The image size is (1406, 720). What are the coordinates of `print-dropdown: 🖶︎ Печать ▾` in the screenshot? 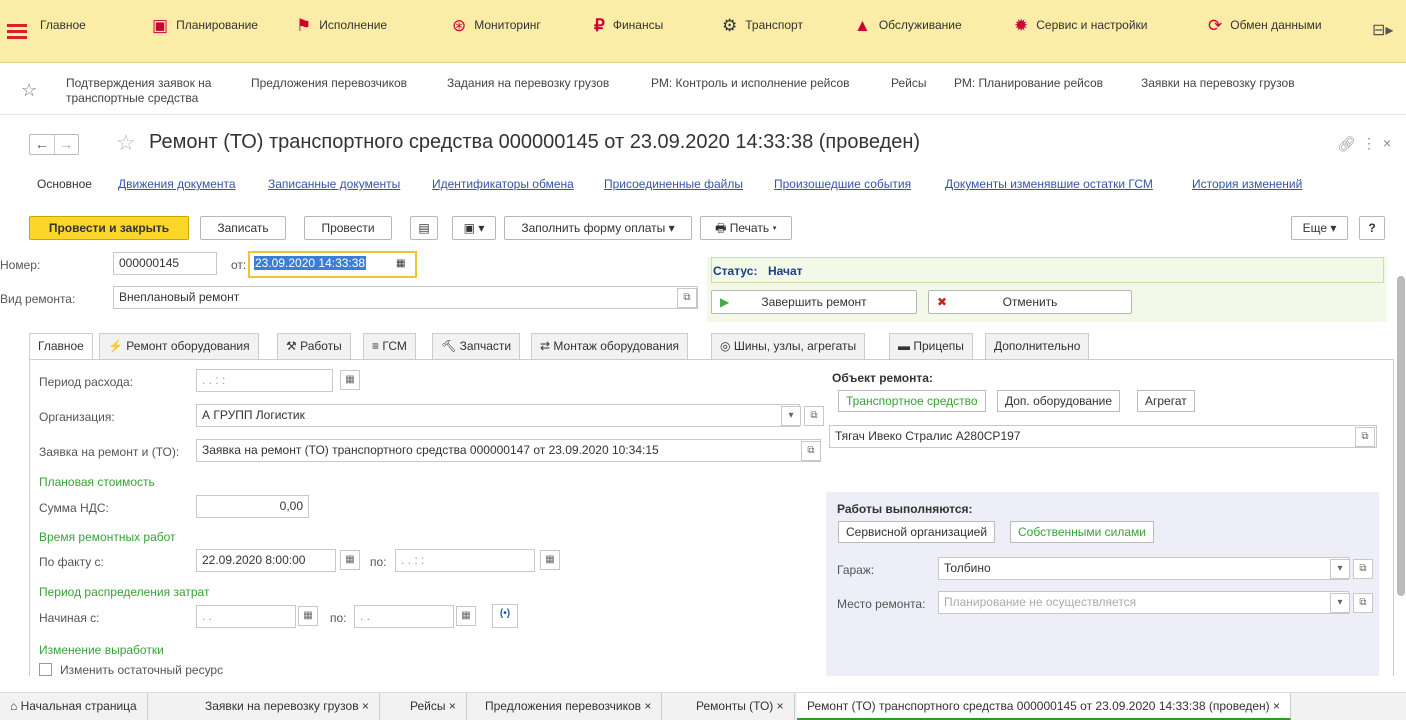 It's located at (746, 228).